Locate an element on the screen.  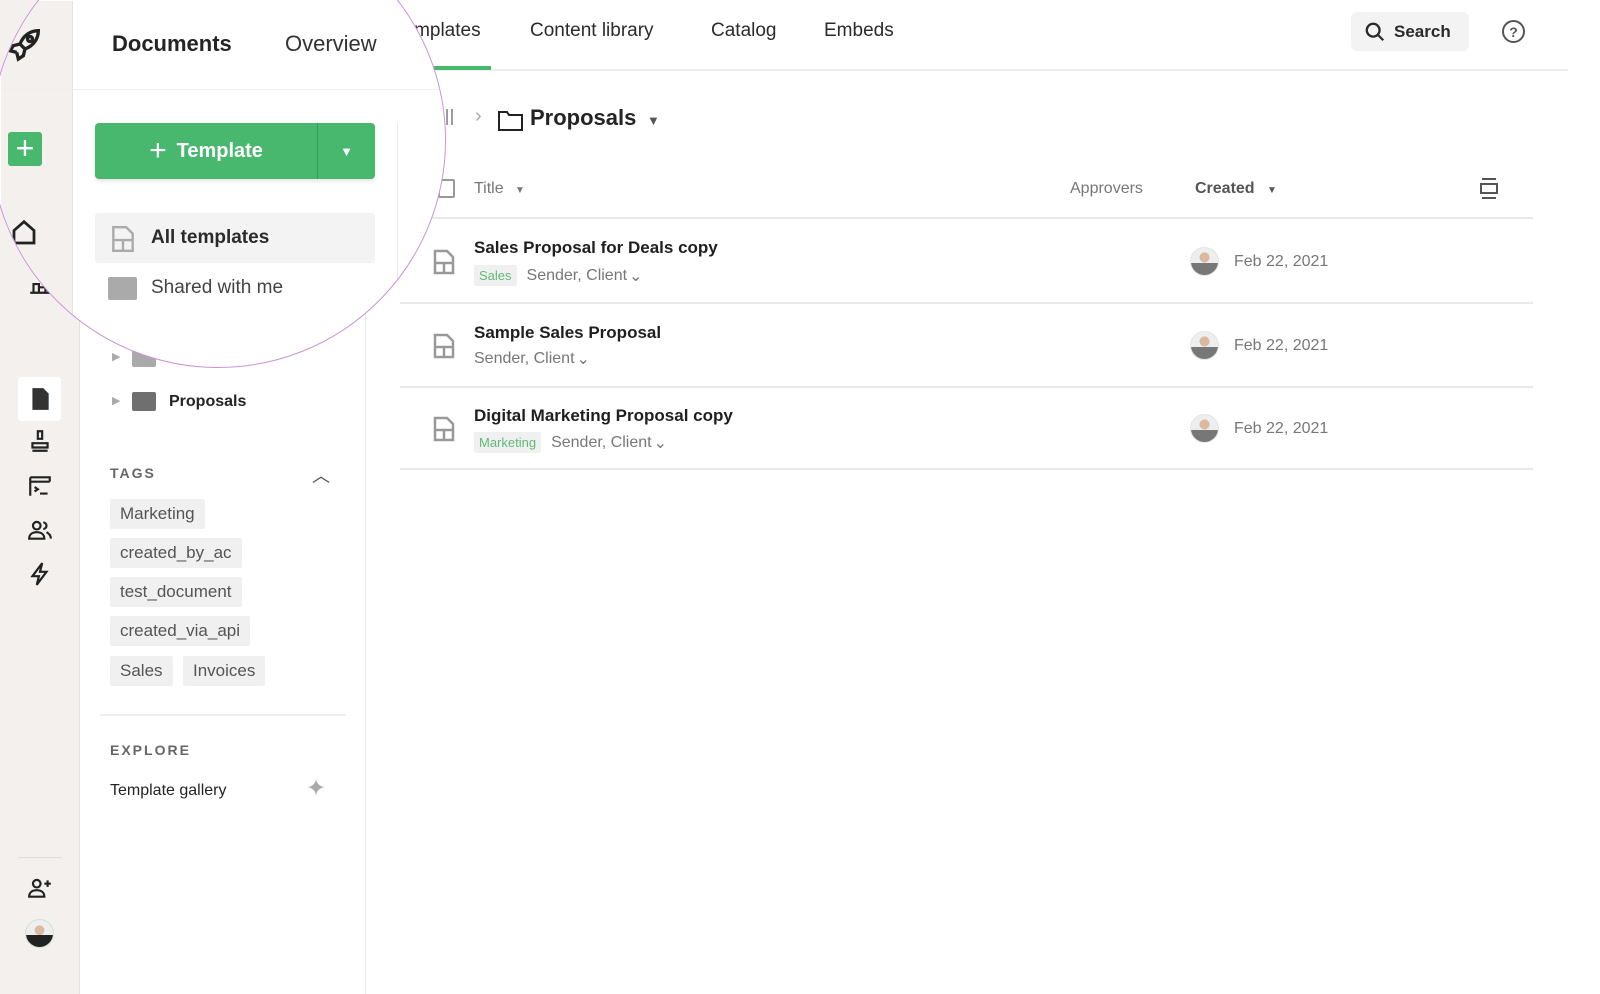
nav-all-templates: All templates is located at coordinates (235, 238).